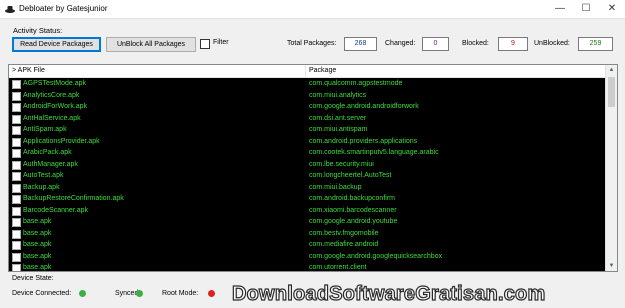 The image size is (625, 308). I want to click on list-item: AntiSpam.apk com.miui.antispam, so click(307, 130).